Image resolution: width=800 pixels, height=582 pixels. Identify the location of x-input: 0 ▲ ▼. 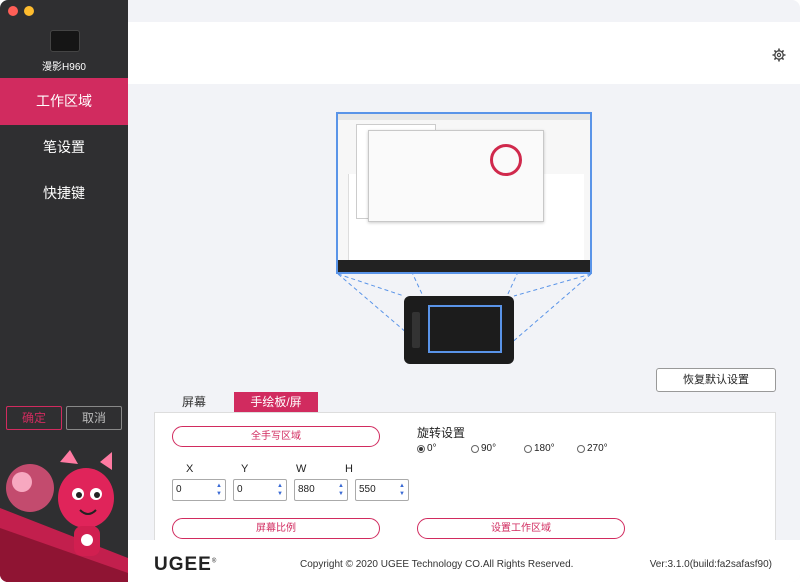
(199, 490).